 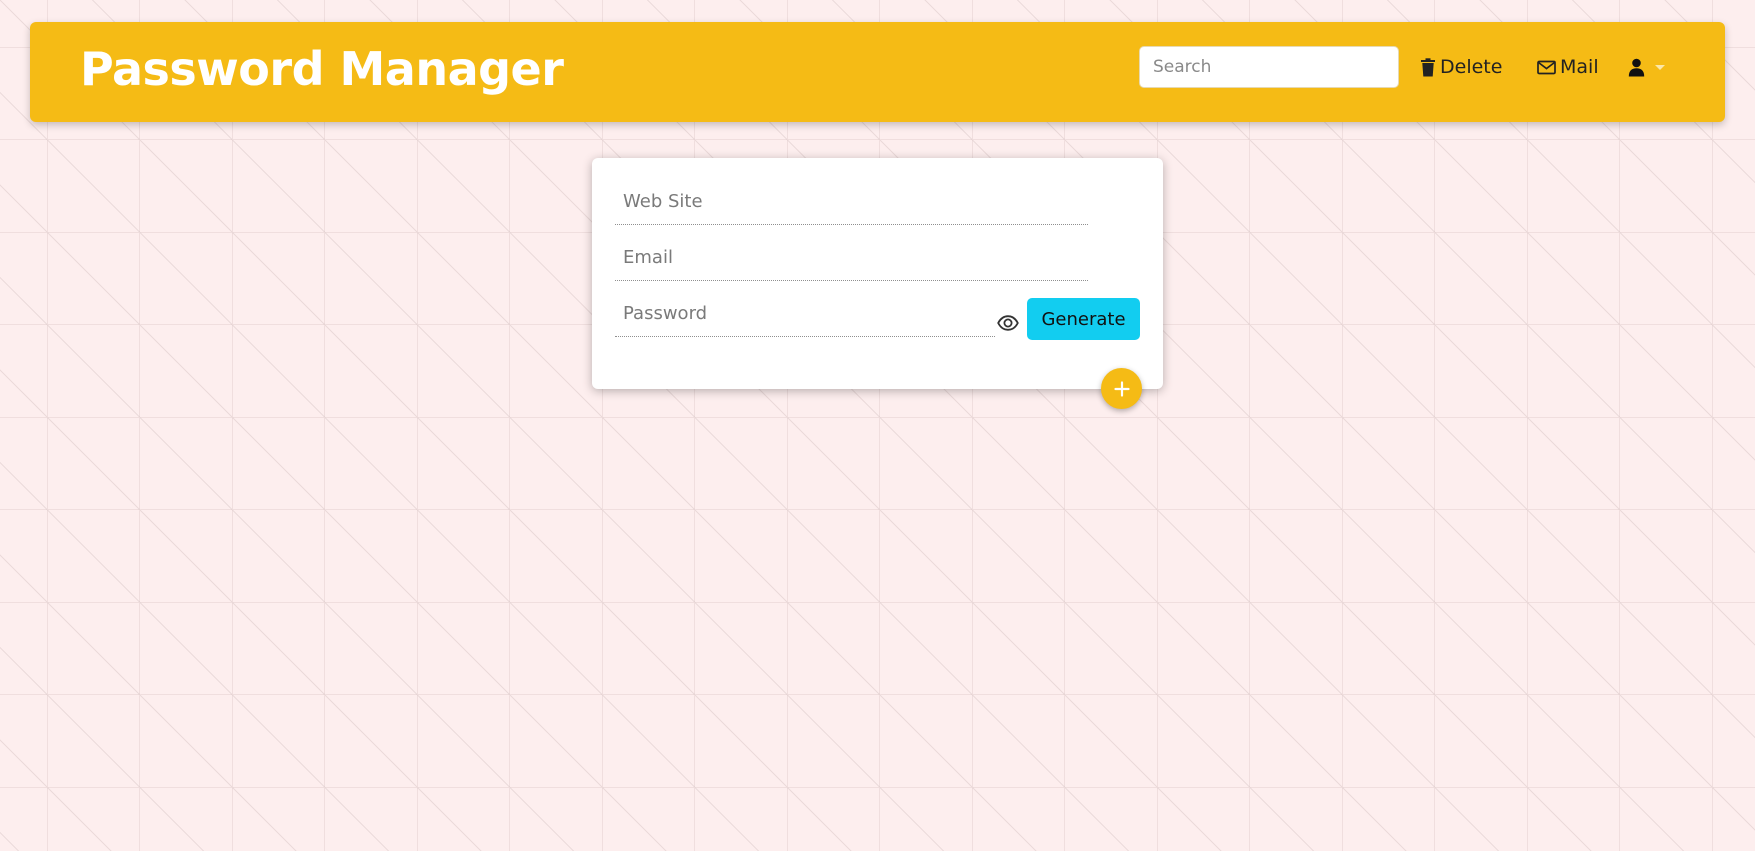 What do you see at coordinates (1269, 67) in the screenshot?
I see `search-input` at bounding box center [1269, 67].